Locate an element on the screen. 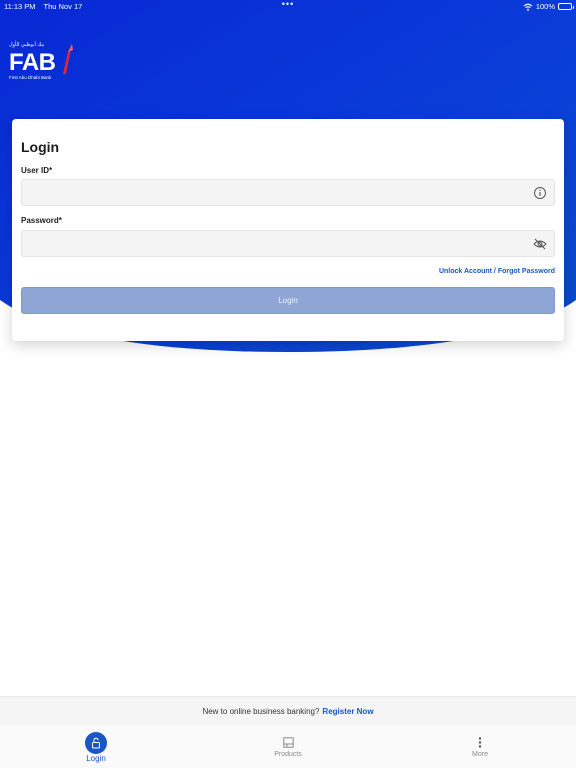 The height and width of the screenshot is (768, 576). user-id-label: User ID* is located at coordinates (37, 170).